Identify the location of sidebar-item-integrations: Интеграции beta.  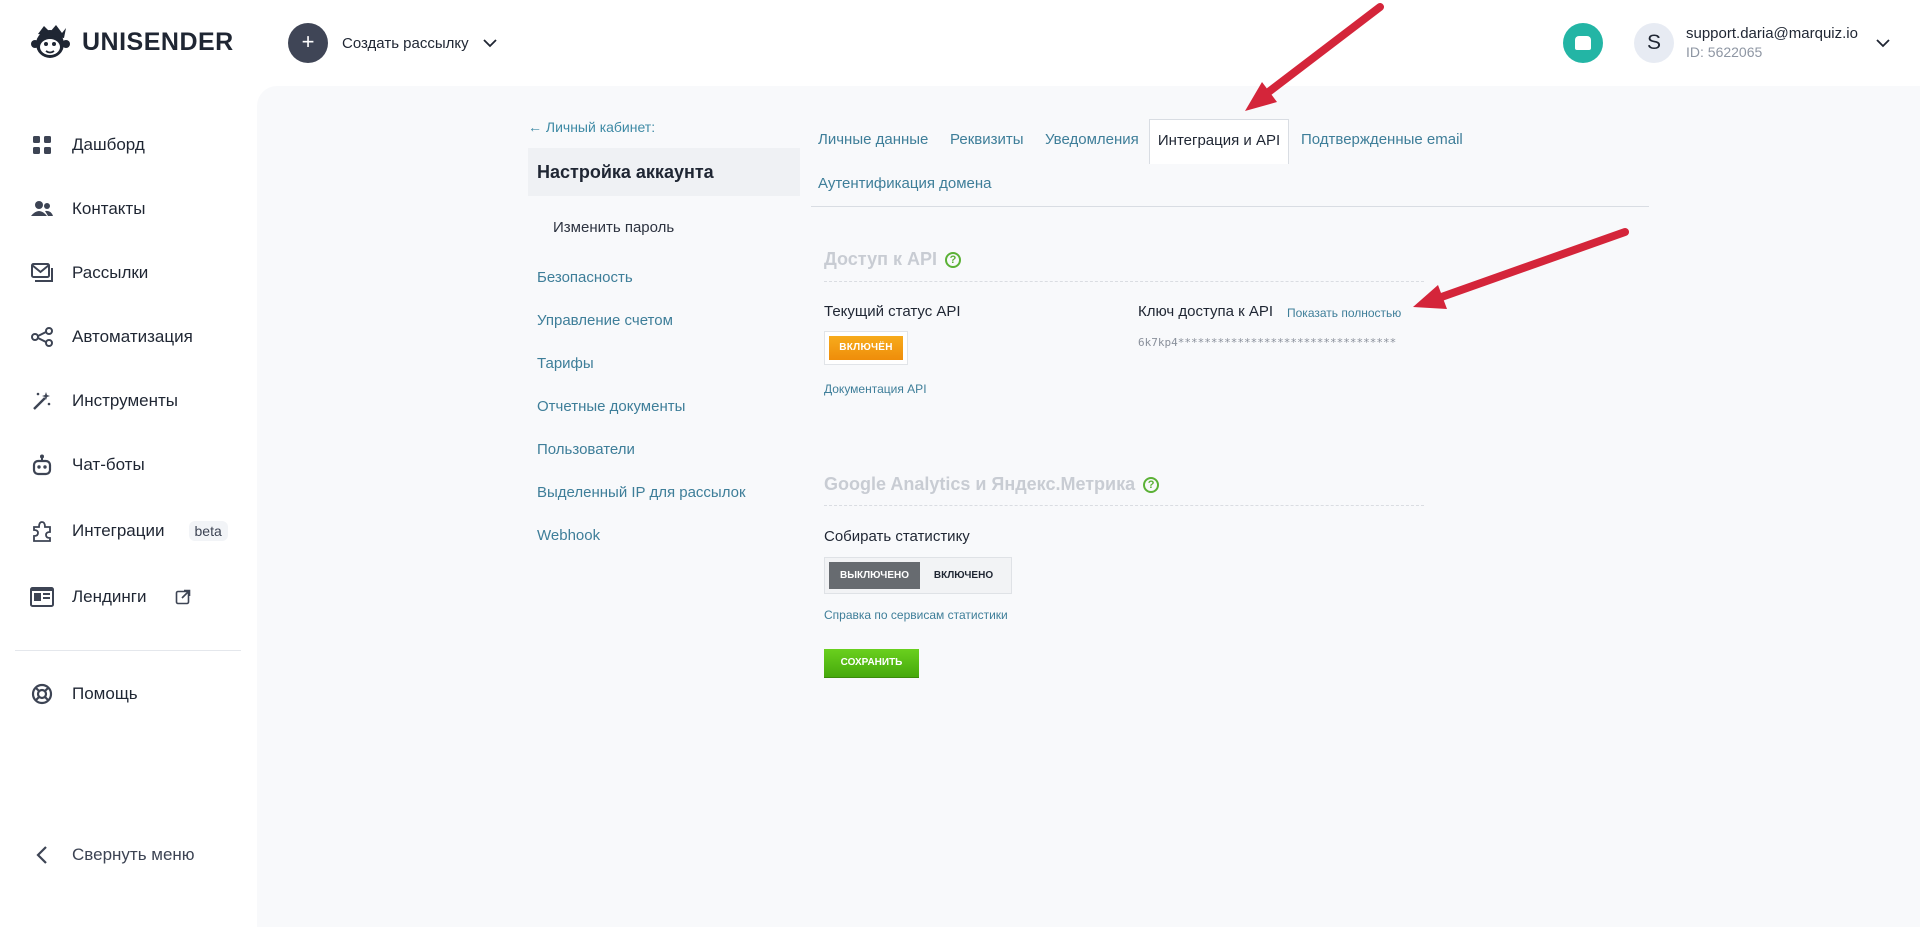
(129, 531).